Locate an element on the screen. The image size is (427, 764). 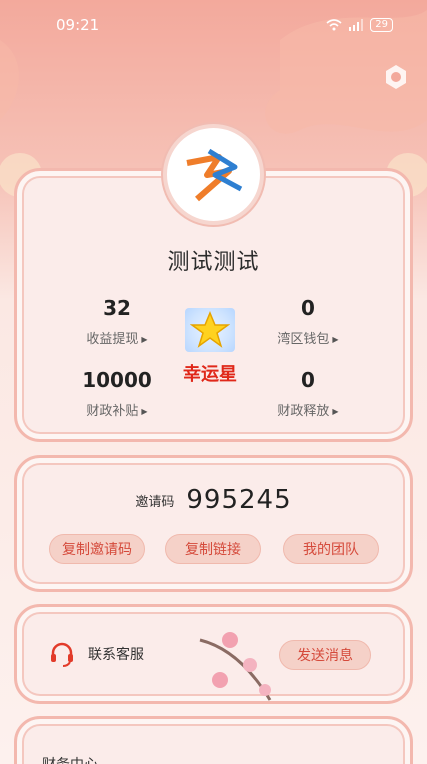
contact-service-label: 联系客服 is located at coordinates (116, 655).